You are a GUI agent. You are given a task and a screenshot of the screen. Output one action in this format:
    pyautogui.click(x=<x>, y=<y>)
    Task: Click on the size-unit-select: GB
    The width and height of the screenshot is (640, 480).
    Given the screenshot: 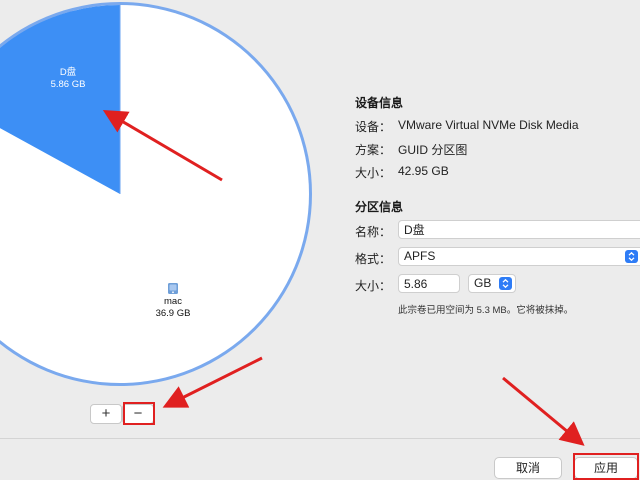 What is the action you would take?
    pyautogui.click(x=492, y=283)
    